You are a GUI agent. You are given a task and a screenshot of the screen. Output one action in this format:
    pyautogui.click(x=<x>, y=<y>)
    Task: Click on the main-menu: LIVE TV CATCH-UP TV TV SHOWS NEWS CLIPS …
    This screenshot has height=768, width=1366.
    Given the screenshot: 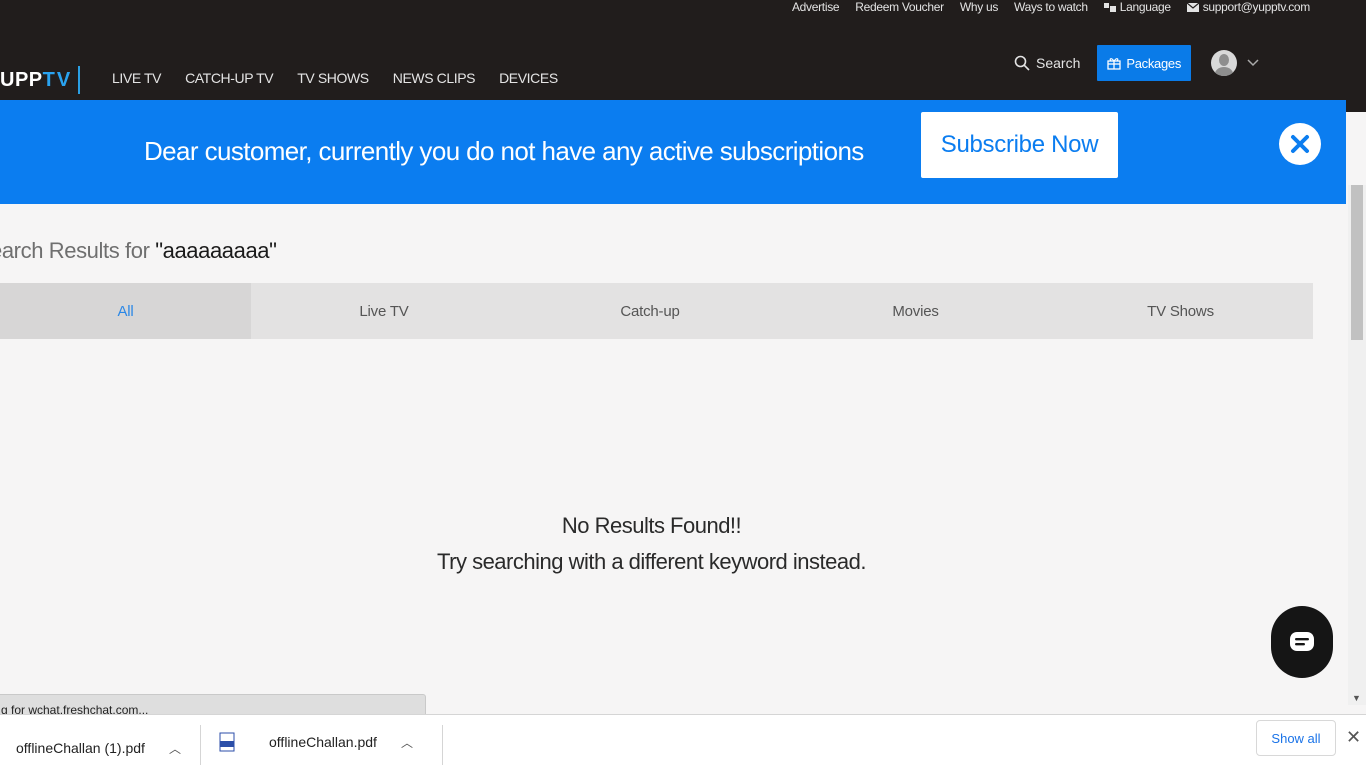 What is the action you would take?
    pyautogui.click(x=335, y=78)
    